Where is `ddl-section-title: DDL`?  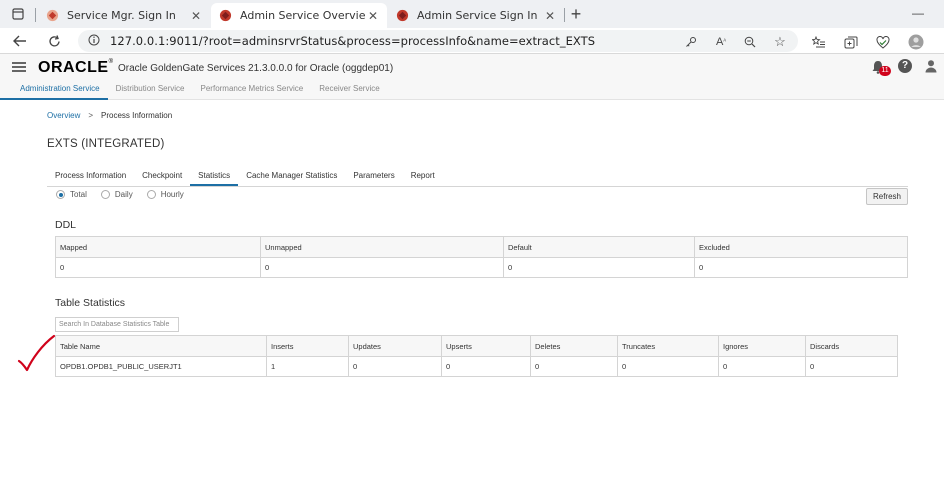 ddl-section-title: DDL is located at coordinates (66, 225).